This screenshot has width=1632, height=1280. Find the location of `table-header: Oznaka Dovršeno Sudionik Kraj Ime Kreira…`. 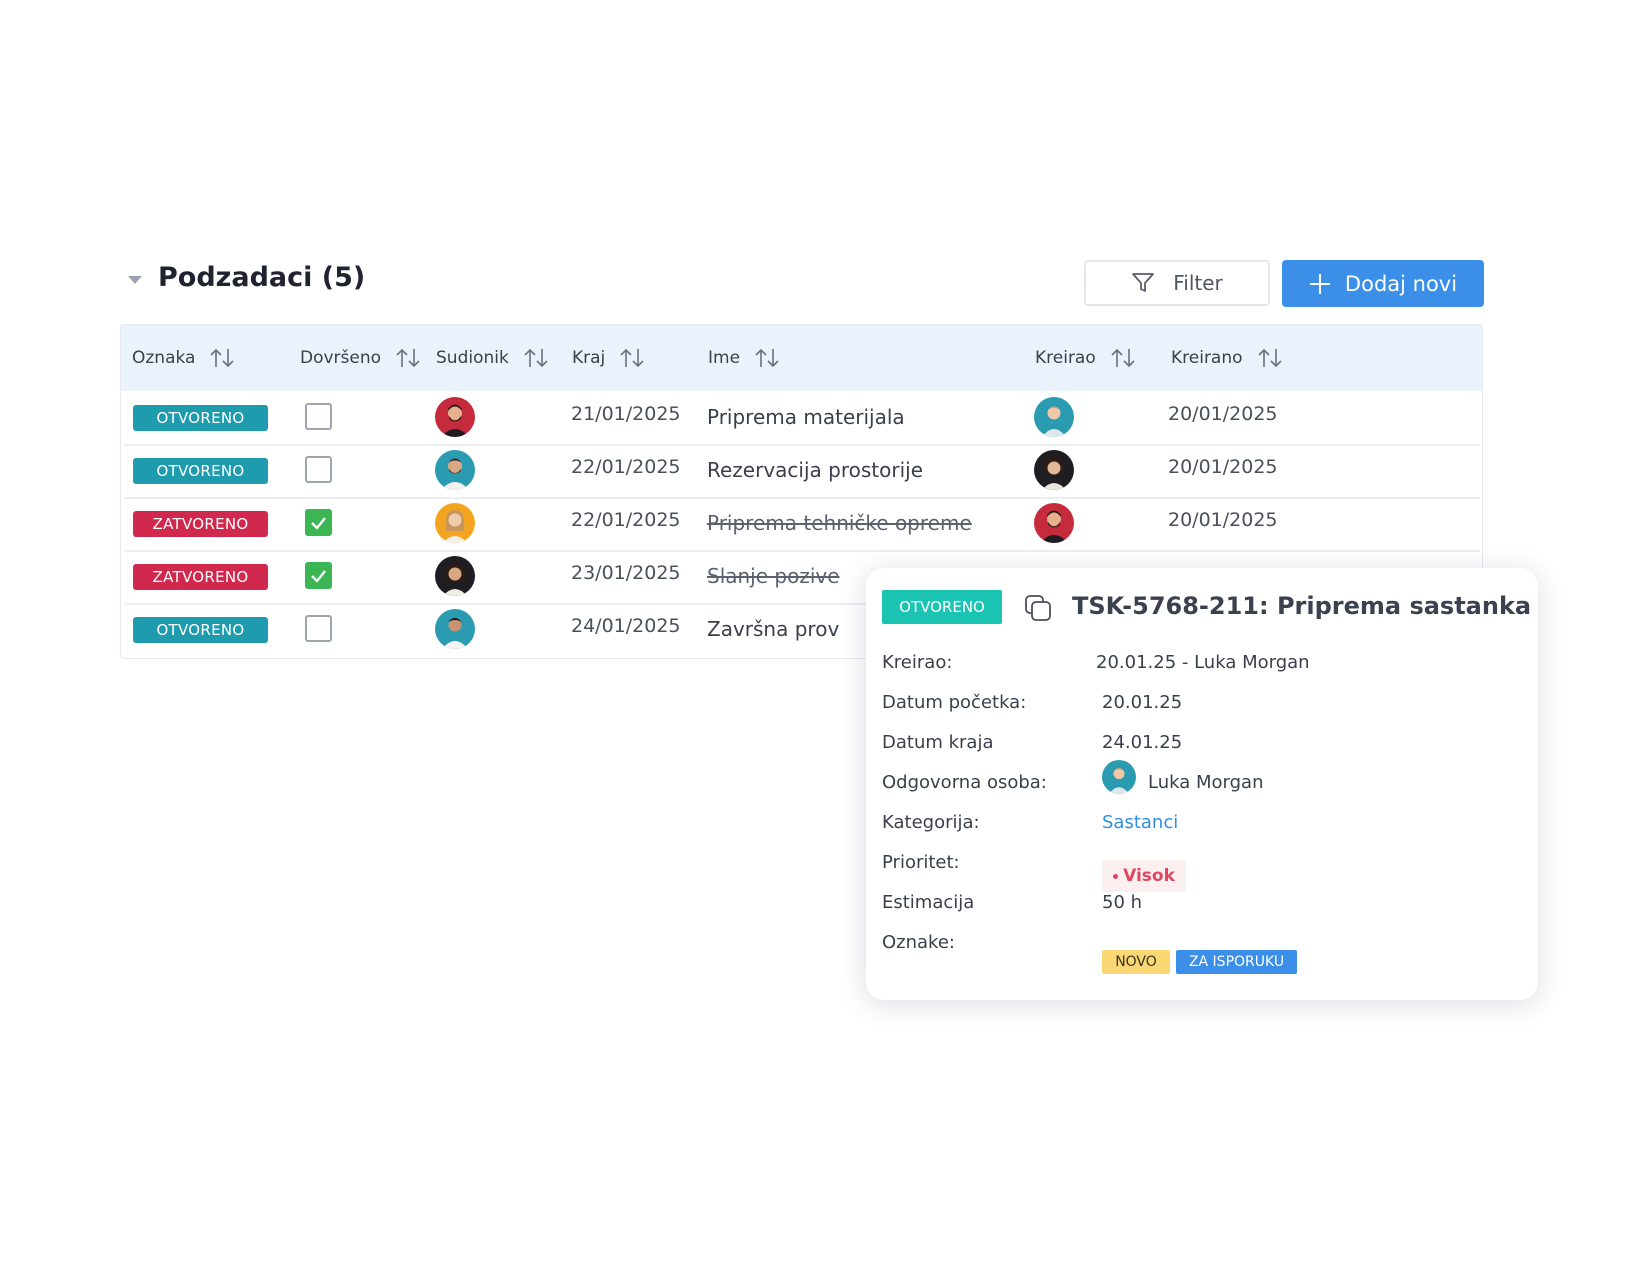

table-header: Oznaka Dovršeno Sudionik Kraj Ime Kreira… is located at coordinates (801, 358).